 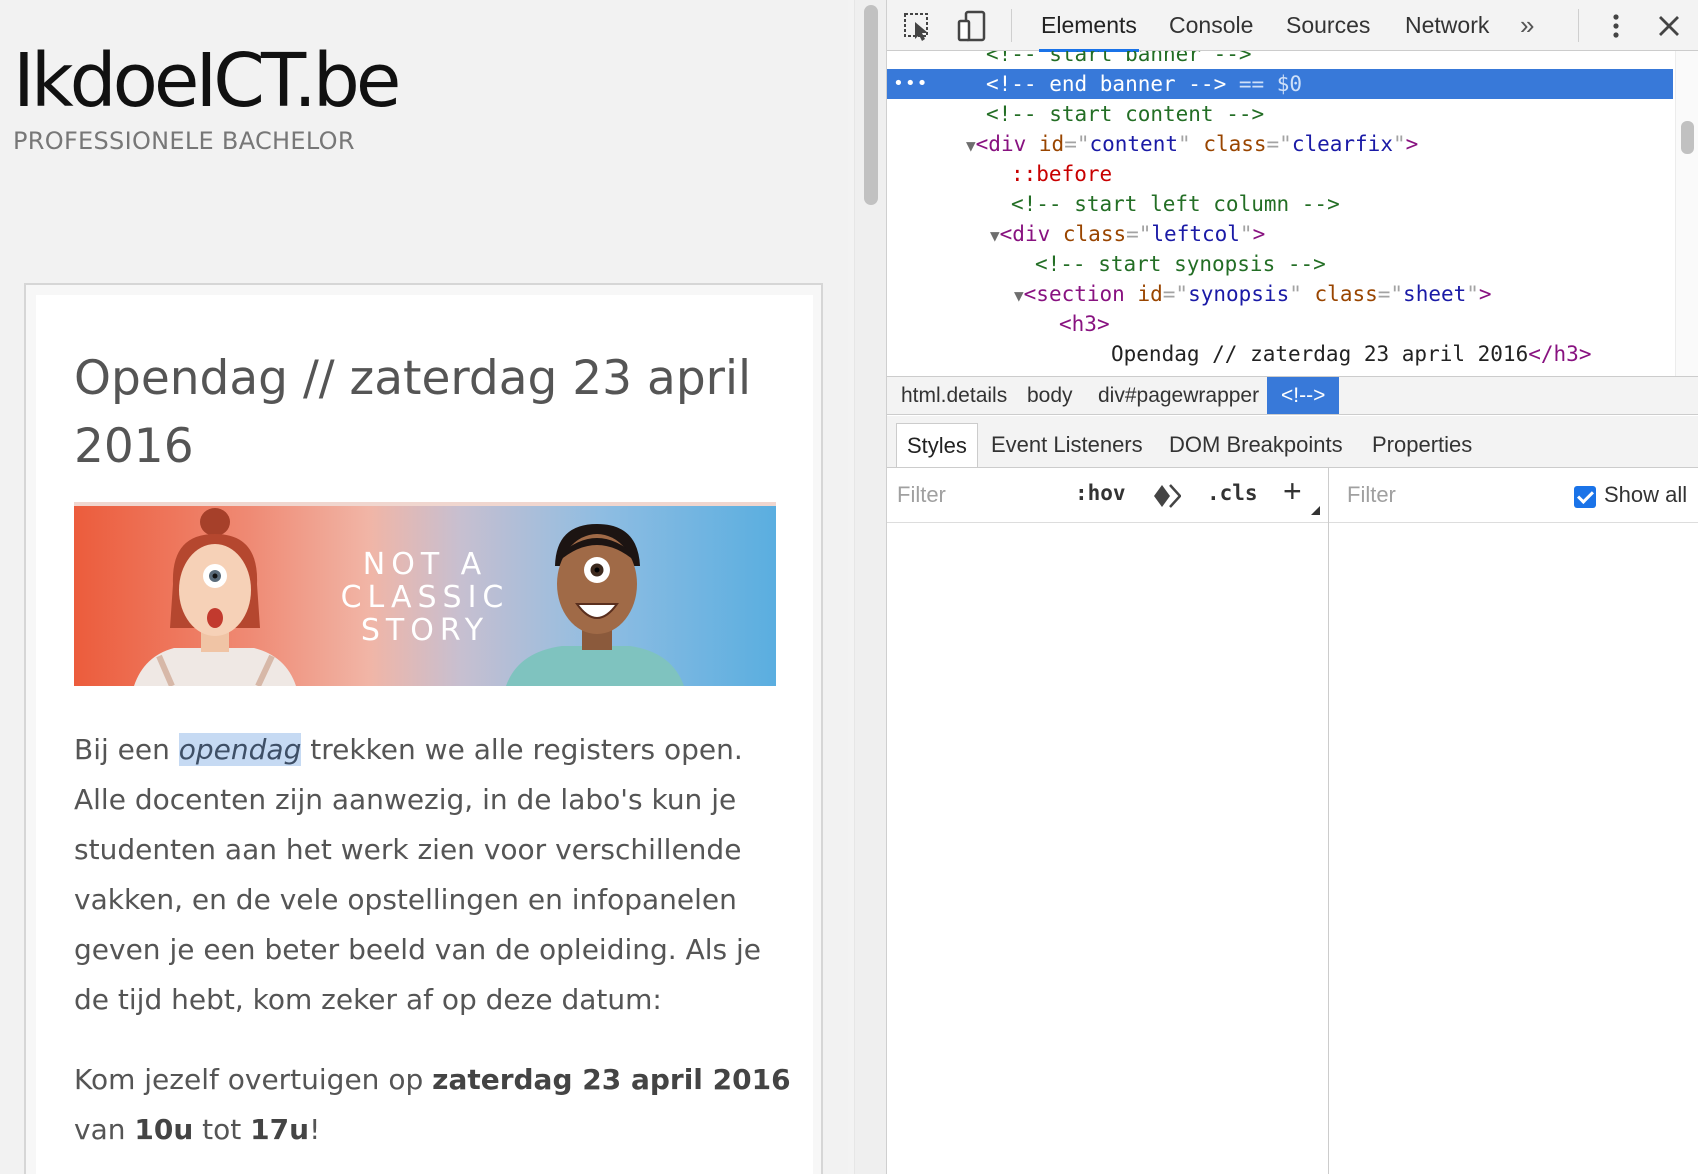 I want to click on dom-node-selected: ••• <!-- end banner --> == $0, so click(x=1280, y=84).